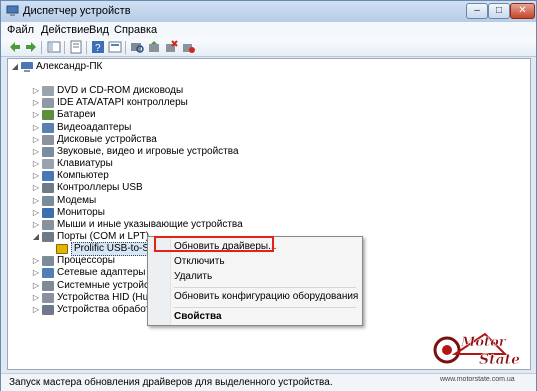 This screenshot has width=537, height=391. What do you see at coordinates (65, 30) in the screenshot?
I see `menu-action: Действие` at bounding box center [65, 30].